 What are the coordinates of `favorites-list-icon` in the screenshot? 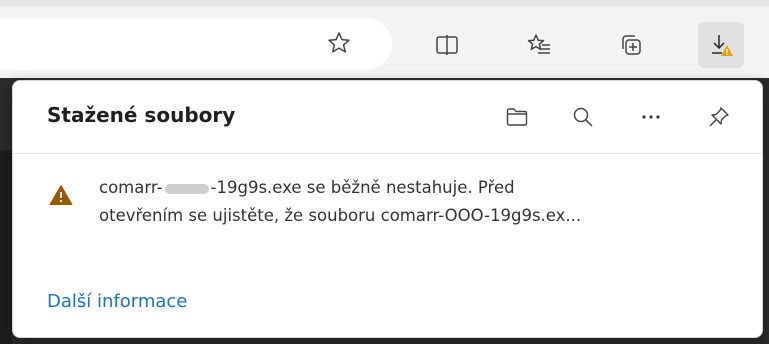 It's located at (538, 44).